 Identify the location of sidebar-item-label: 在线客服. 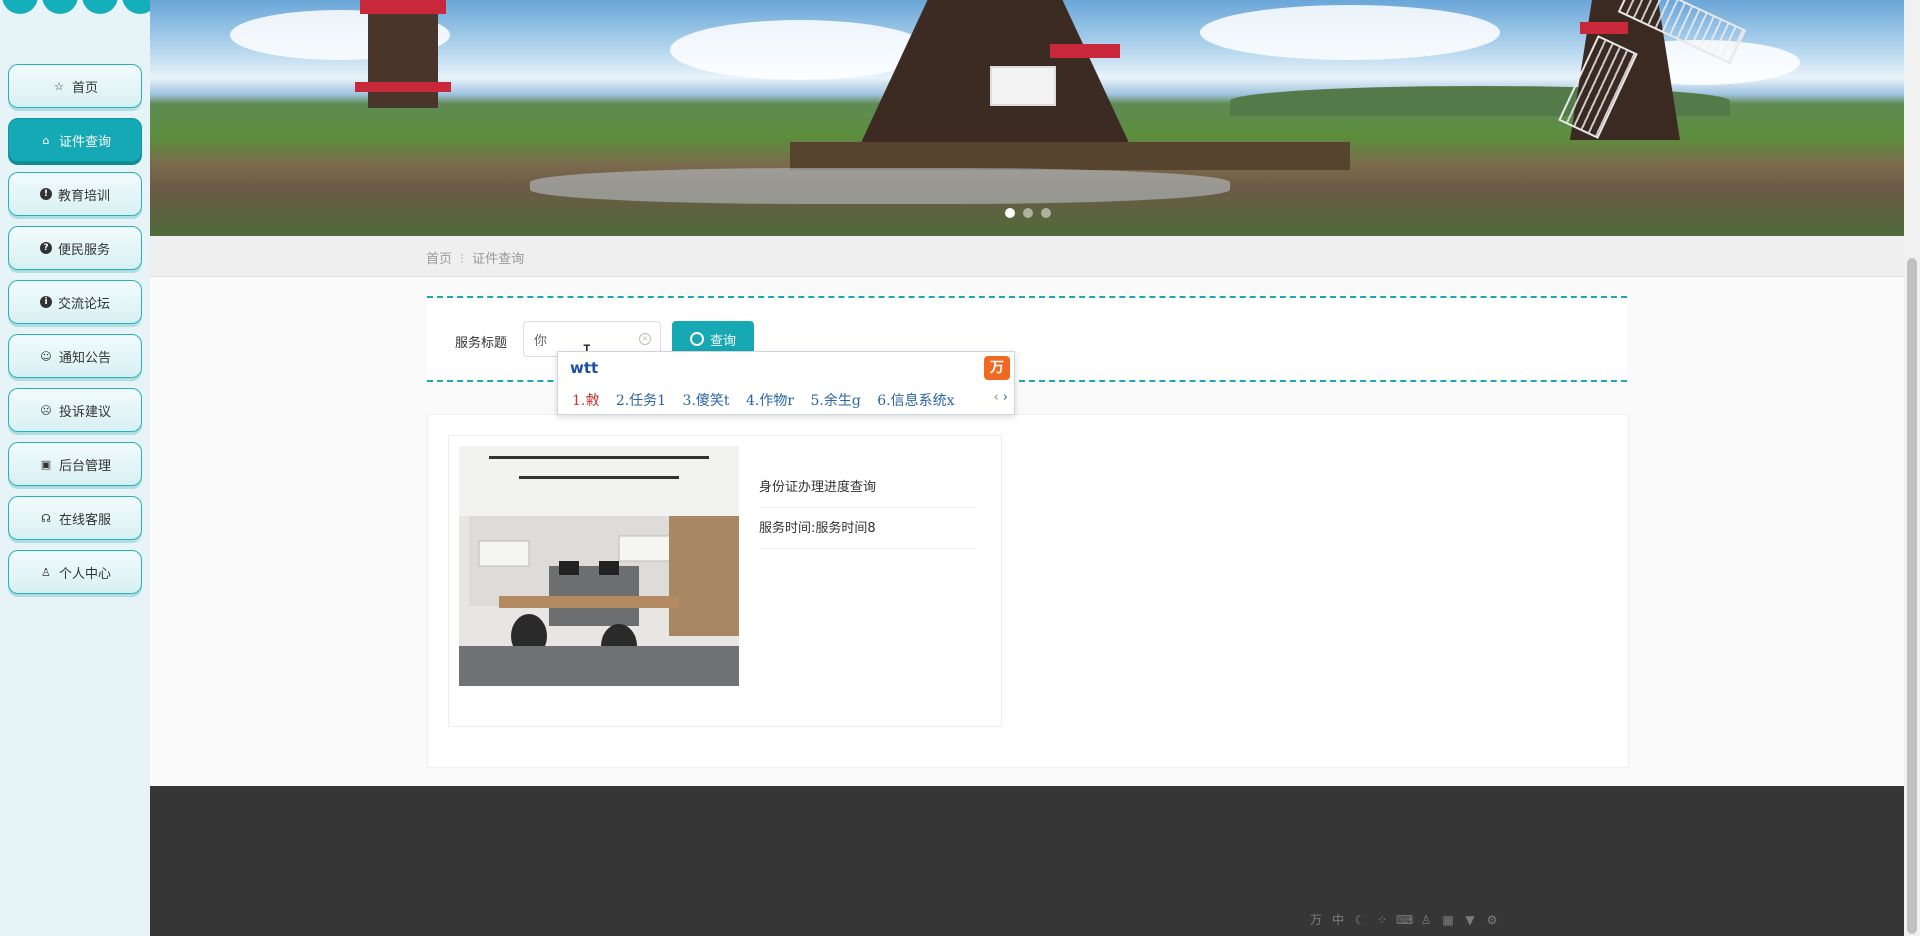
(84, 520).